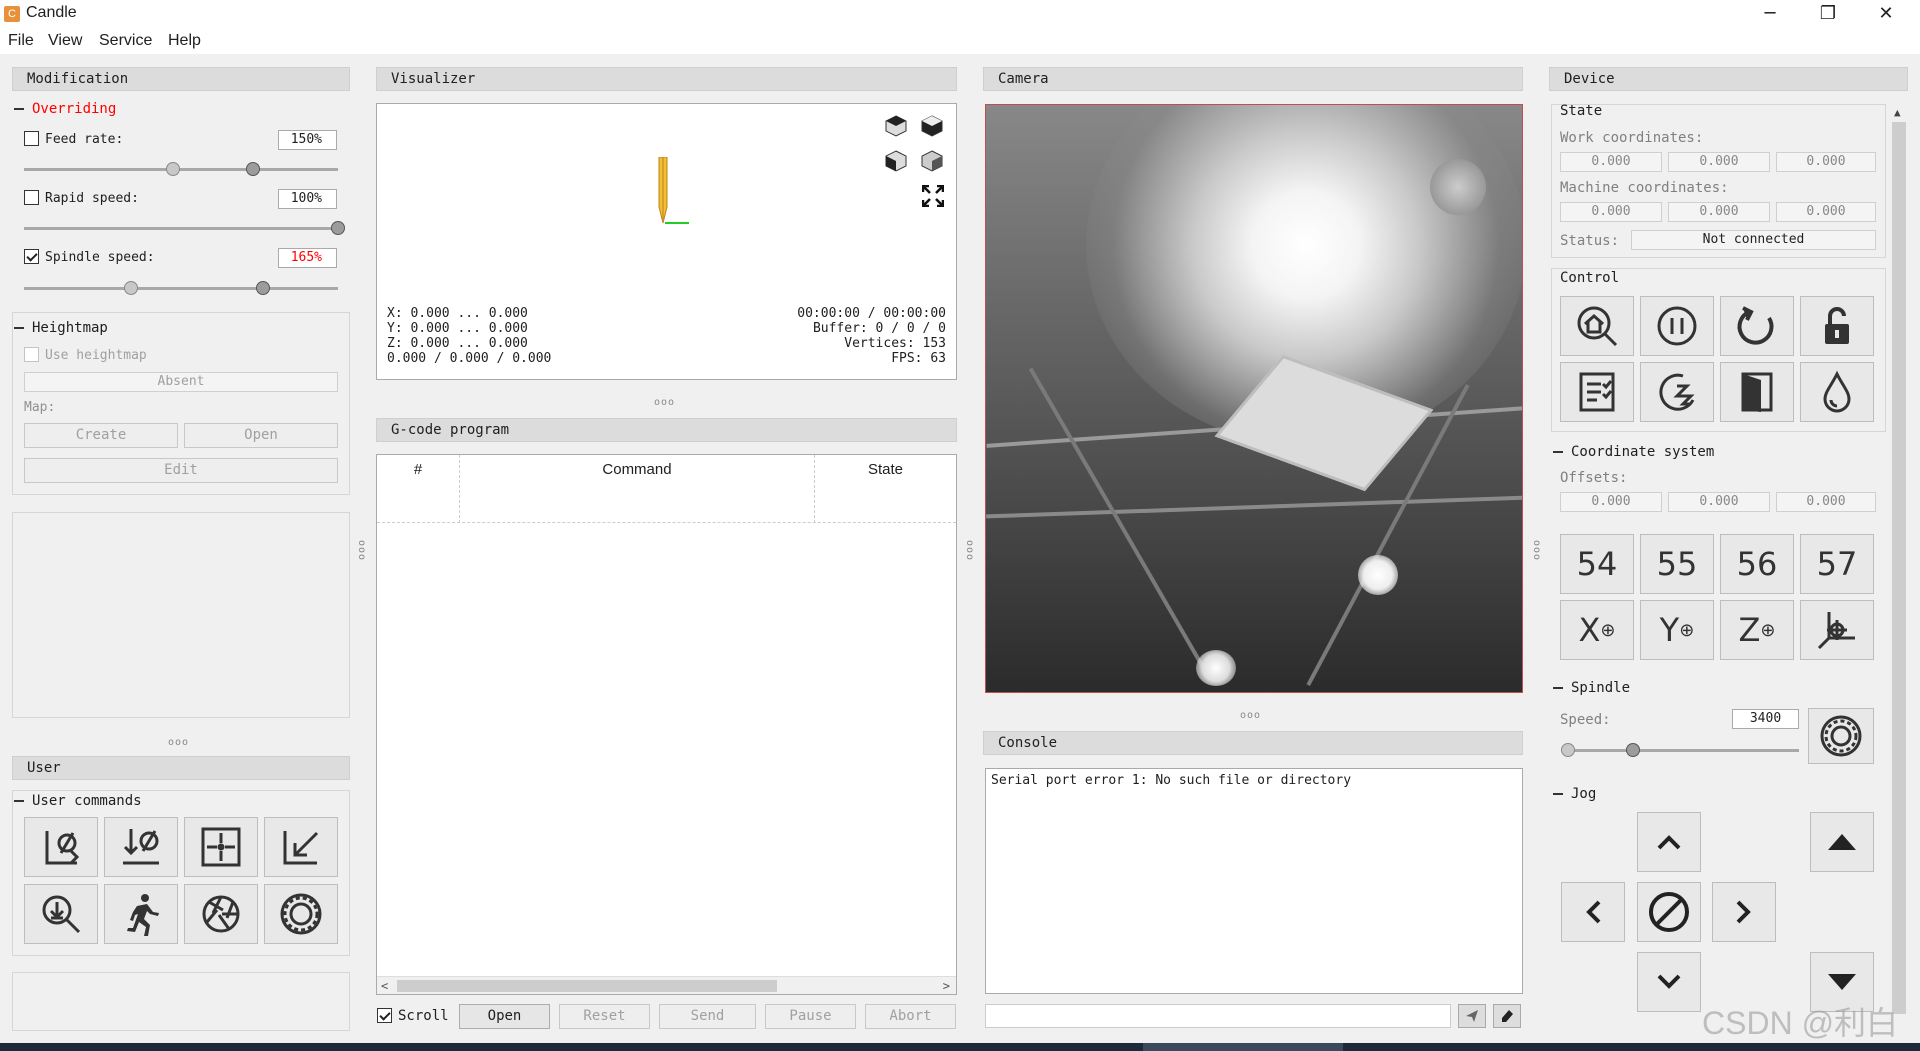 The width and height of the screenshot is (1920, 1051). I want to click on view-iso-cube-icon, so click(932, 163).